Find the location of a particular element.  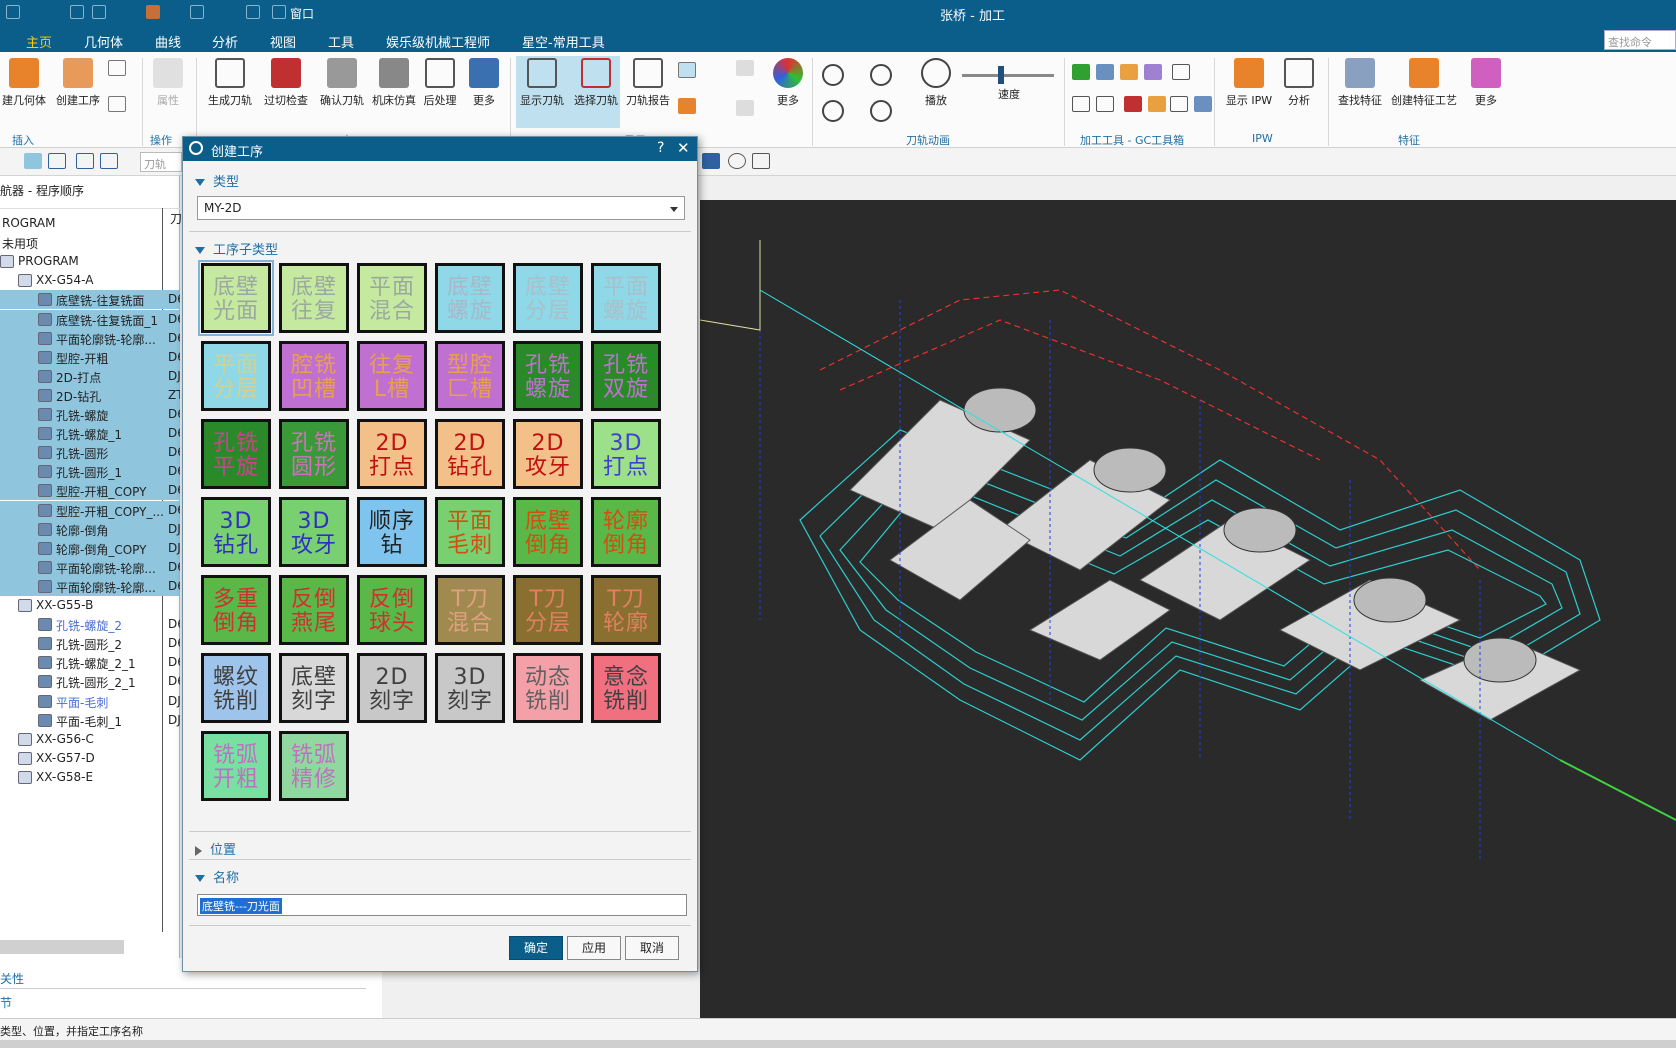

window-icon is located at coordinates (253, 12).